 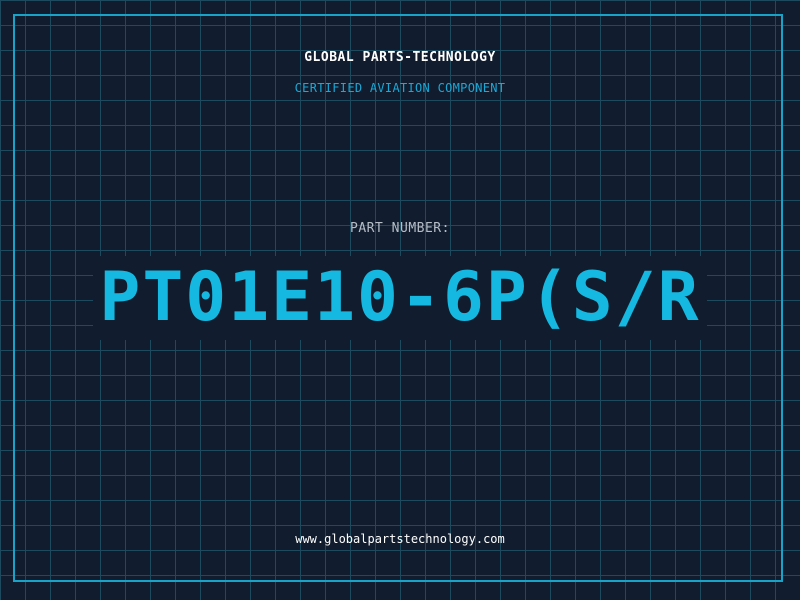 What do you see at coordinates (400, 57) in the screenshot?
I see `company-name: GLOBAL PARTS-TECHNOLOGY` at bounding box center [400, 57].